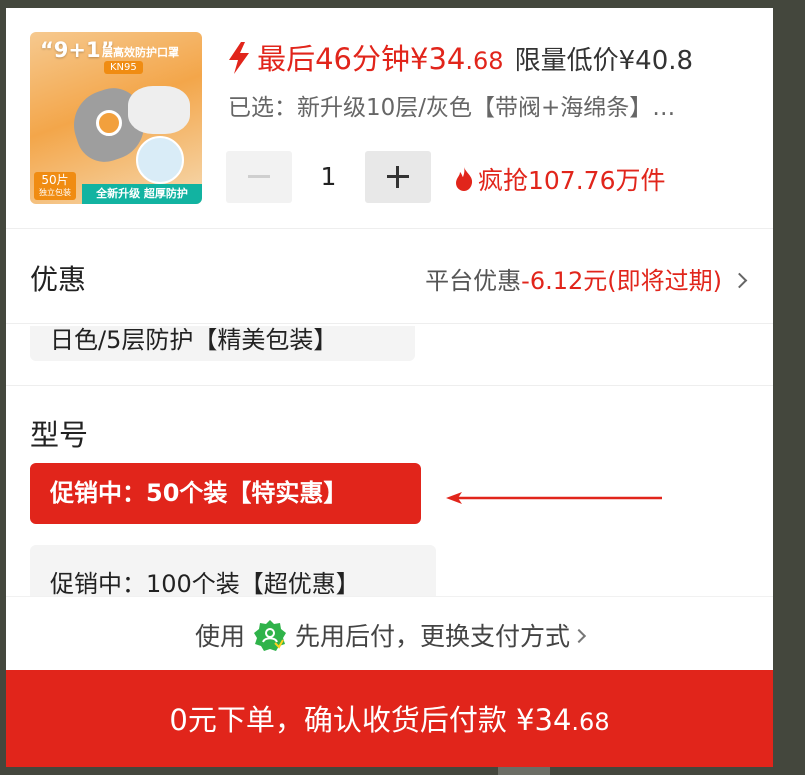 Image resolution: width=805 pixels, height=775 pixels. I want to click on promo-value-amount: -6.12元(即将过期), so click(621, 281).